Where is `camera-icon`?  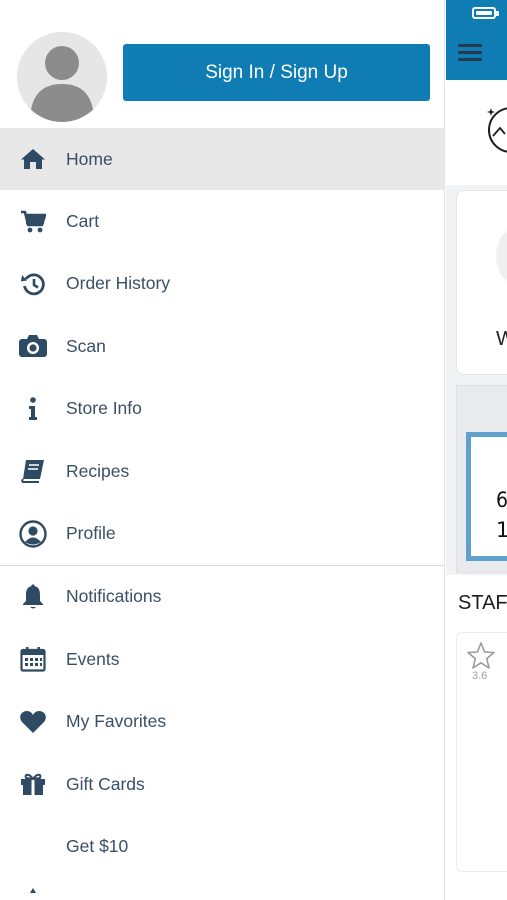 camera-icon is located at coordinates (33, 346).